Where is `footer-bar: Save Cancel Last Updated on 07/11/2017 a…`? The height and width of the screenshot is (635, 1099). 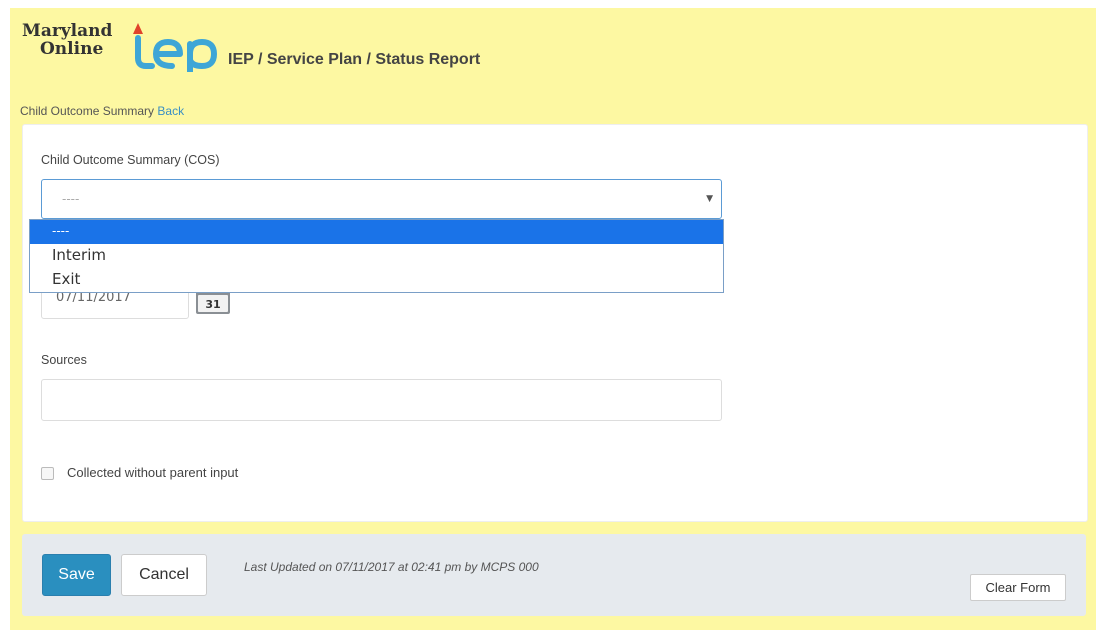 footer-bar: Save Cancel Last Updated on 07/11/2017 a… is located at coordinates (554, 575).